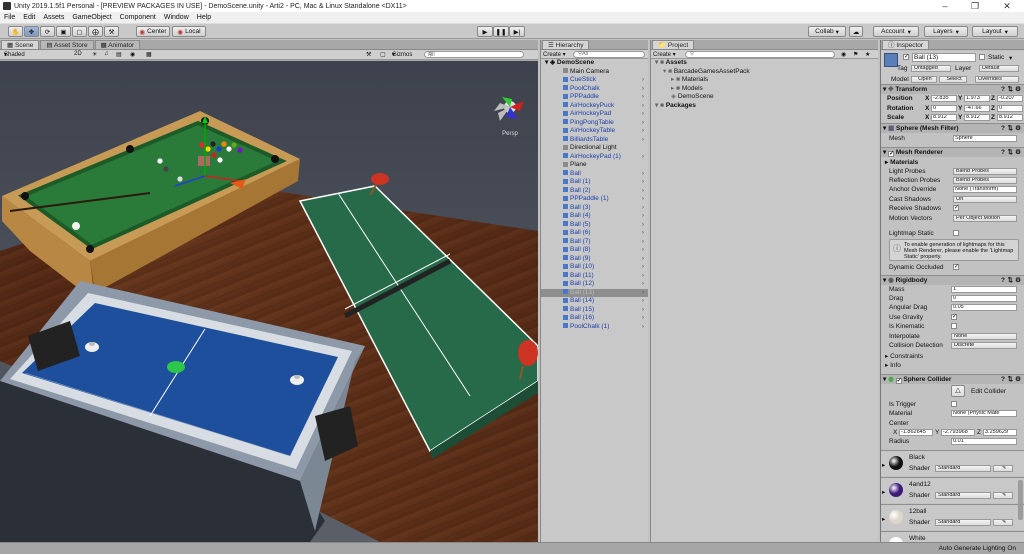  Describe the element at coordinates (956, 267) in the screenshot. I see `dynamic-occluded-checkbox: ✓` at that location.